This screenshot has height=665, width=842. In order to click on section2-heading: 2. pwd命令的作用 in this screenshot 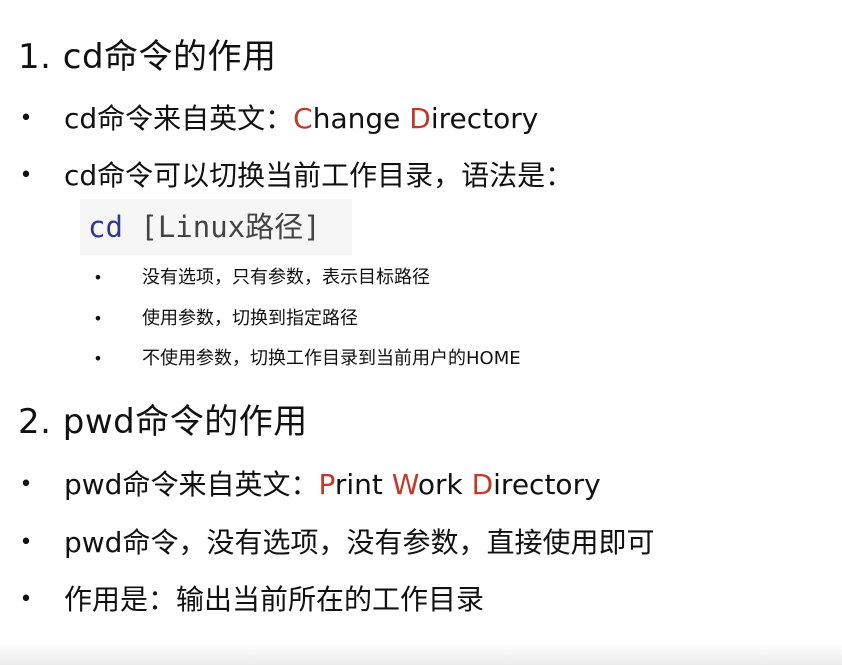, I will do `click(163, 422)`.